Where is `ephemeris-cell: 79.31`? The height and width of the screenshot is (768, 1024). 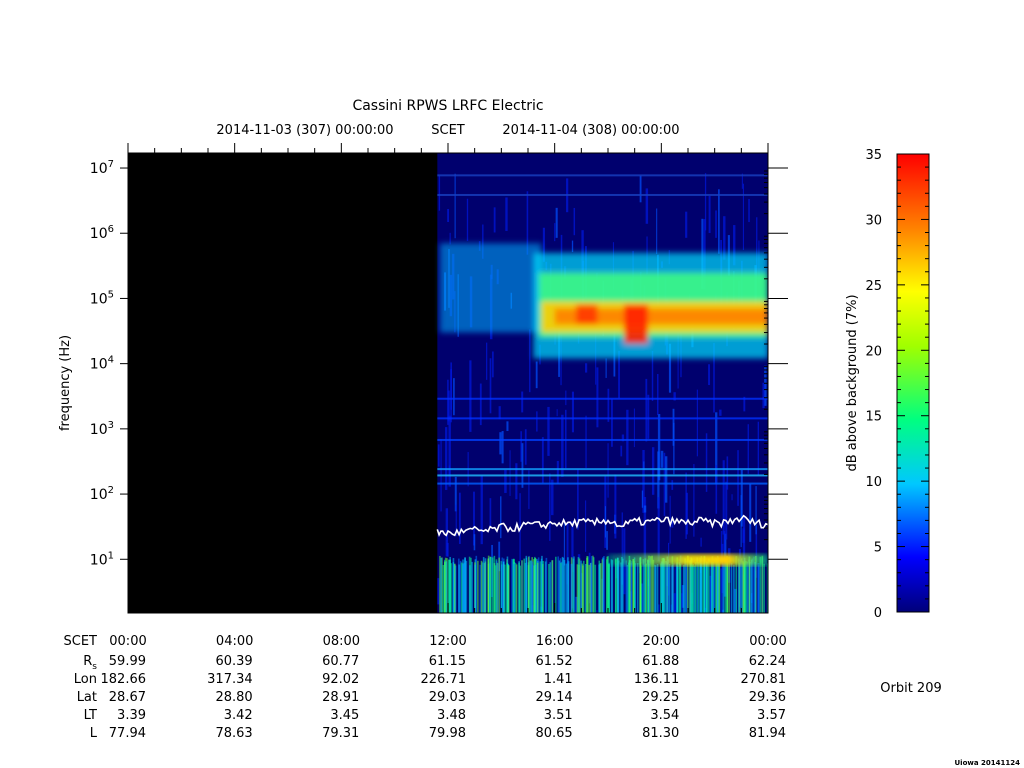
ephemeris-cell: 79.31 is located at coordinates (340, 733).